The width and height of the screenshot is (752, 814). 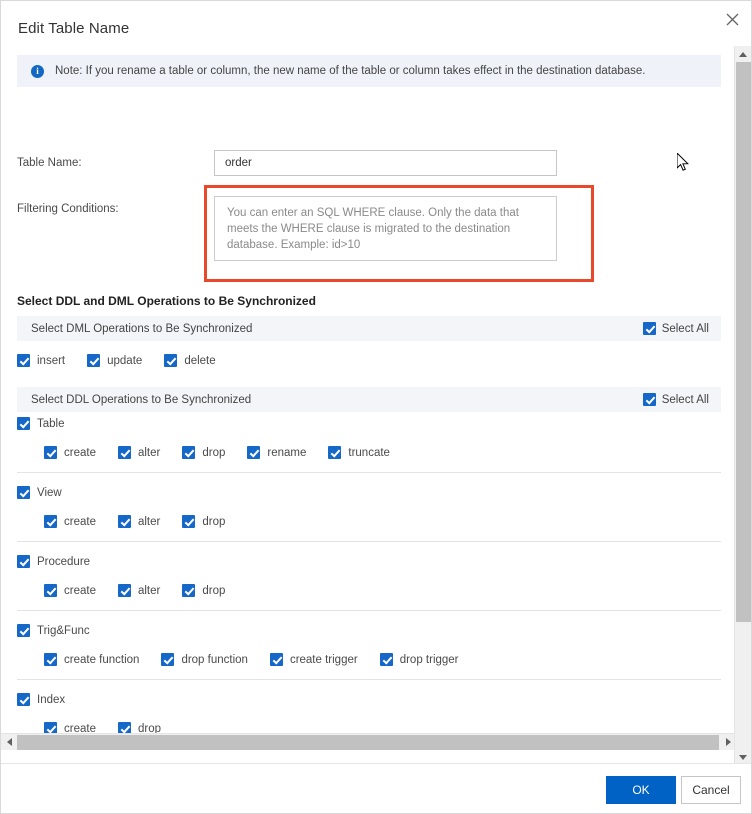 I want to click on ddl-select-all-label: Select All, so click(x=685, y=399).